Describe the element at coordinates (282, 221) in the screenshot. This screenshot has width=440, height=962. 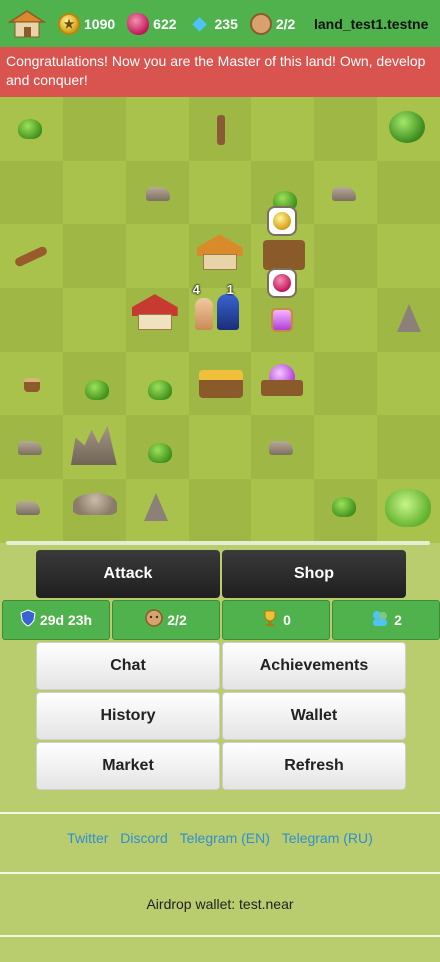
I see `coin-bubble-icon` at that location.